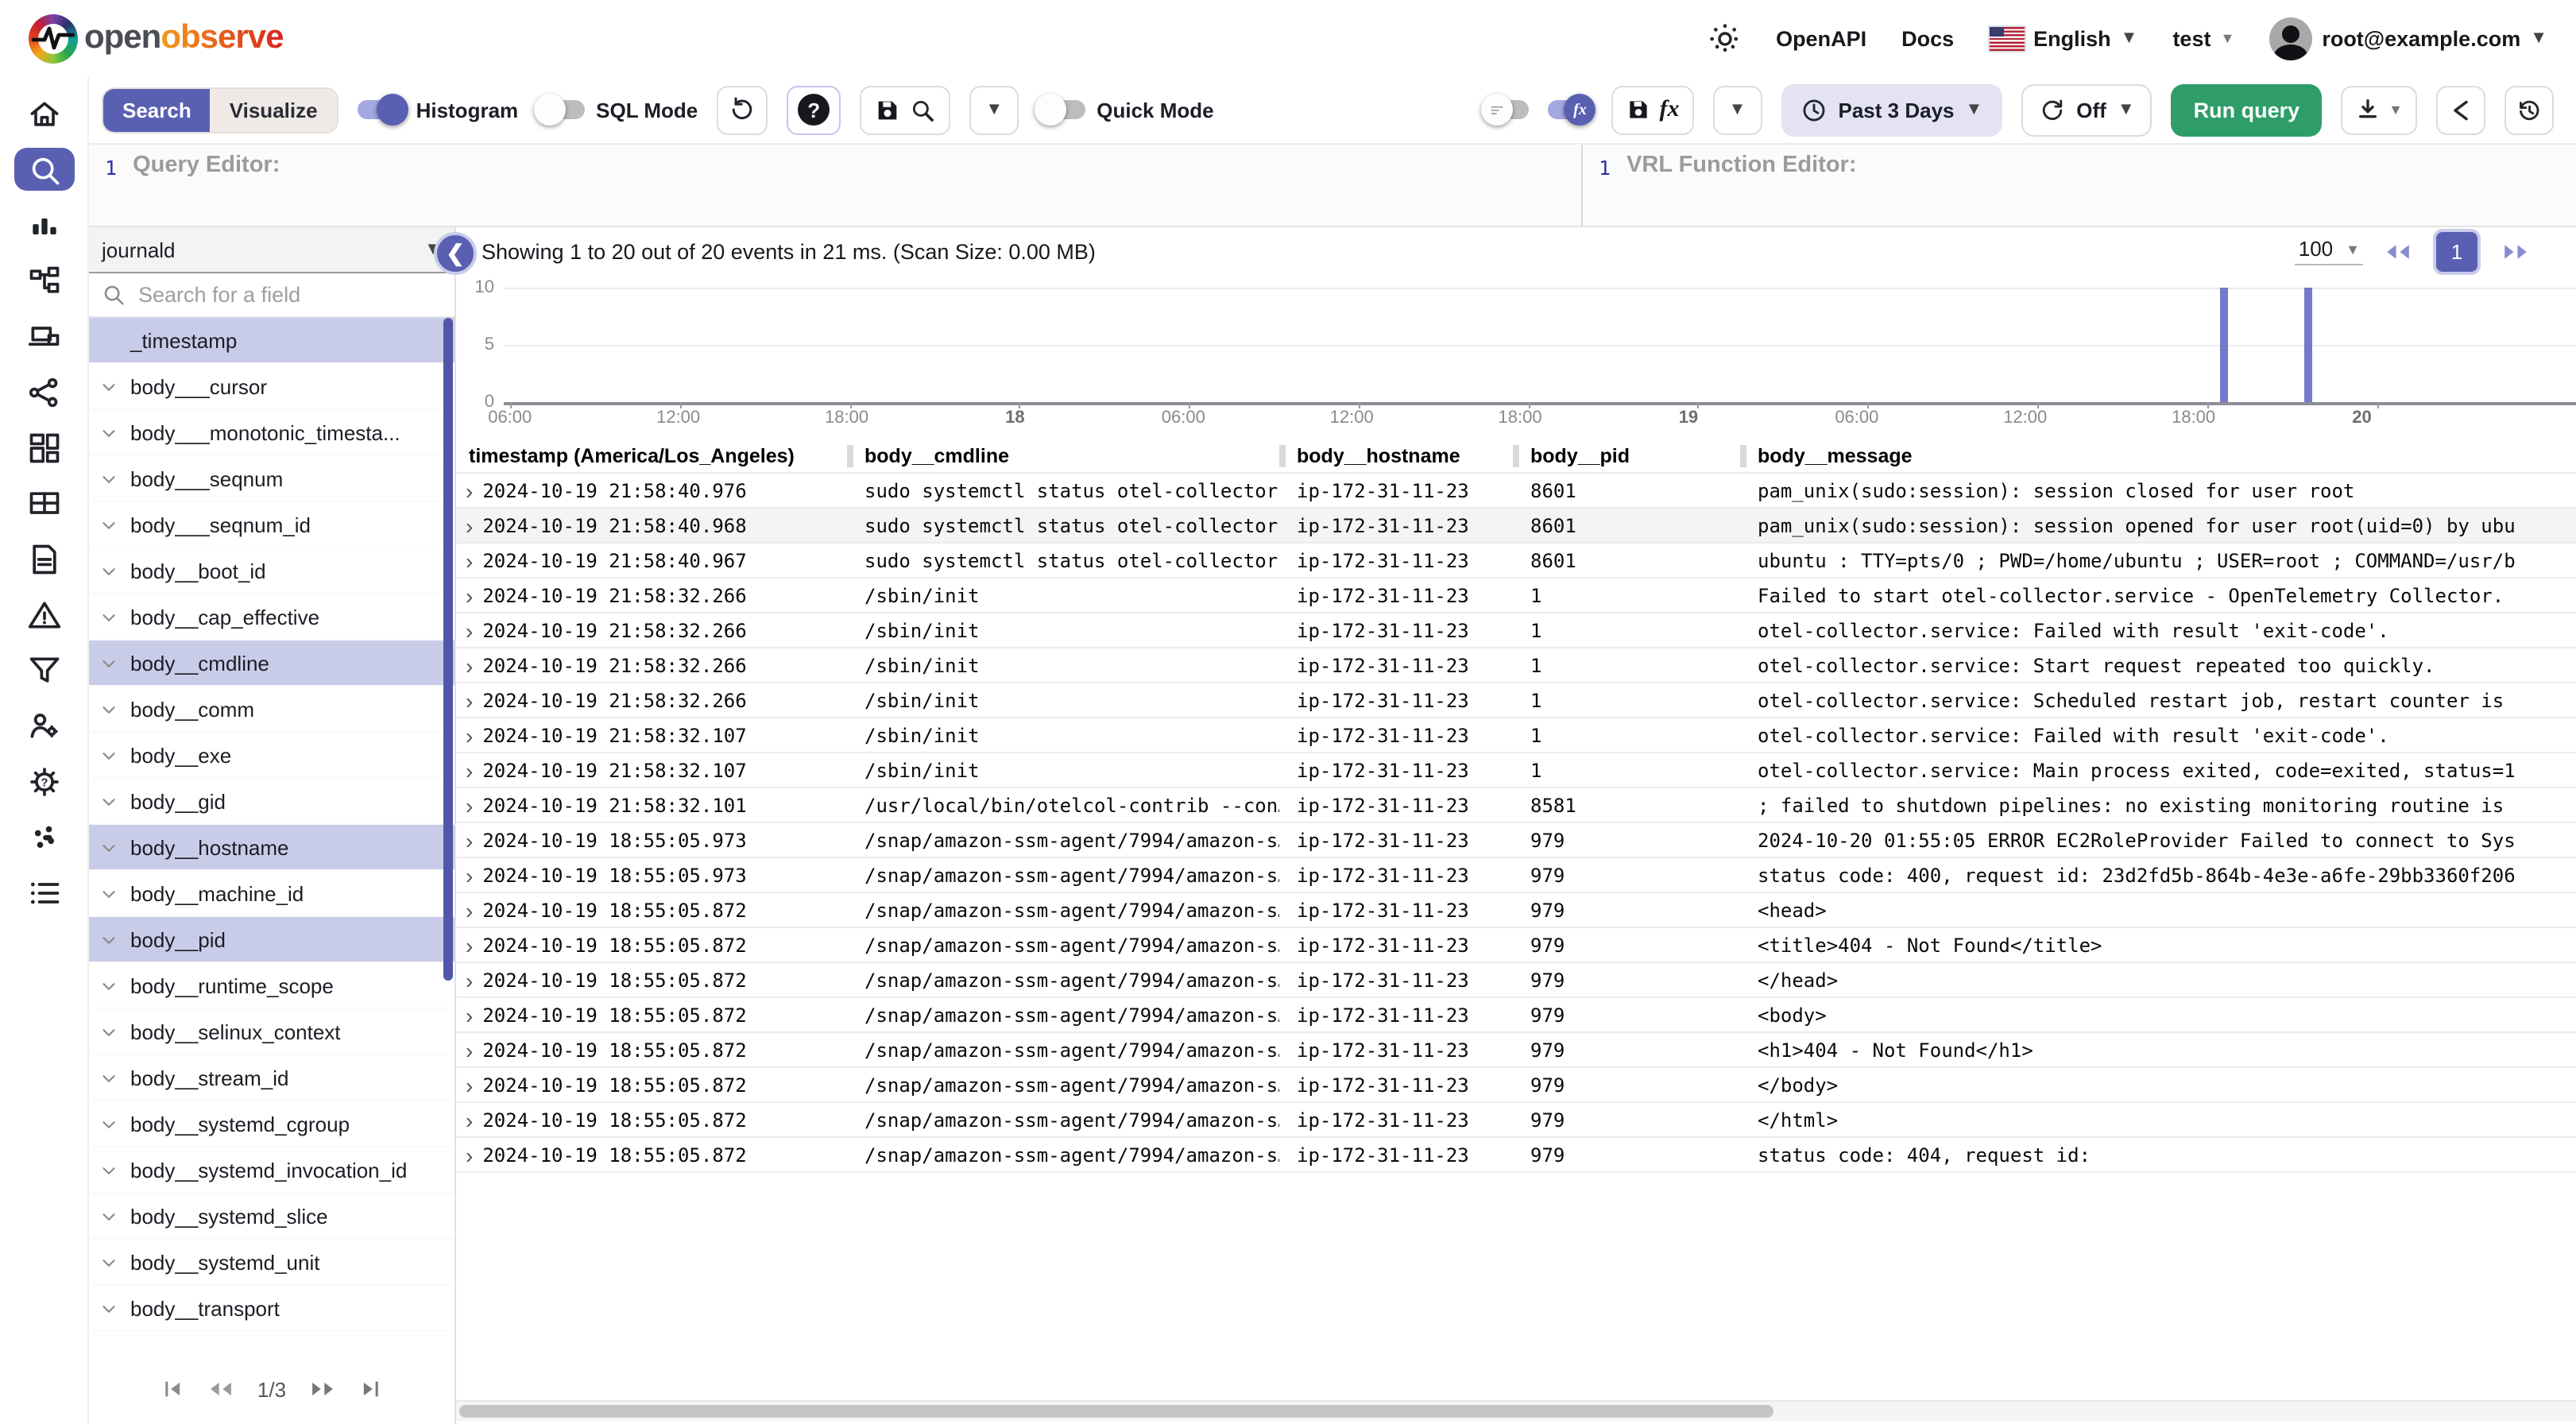 This screenshot has width=2576, height=1424. What do you see at coordinates (742, 109) in the screenshot?
I see `reset-query-button` at bounding box center [742, 109].